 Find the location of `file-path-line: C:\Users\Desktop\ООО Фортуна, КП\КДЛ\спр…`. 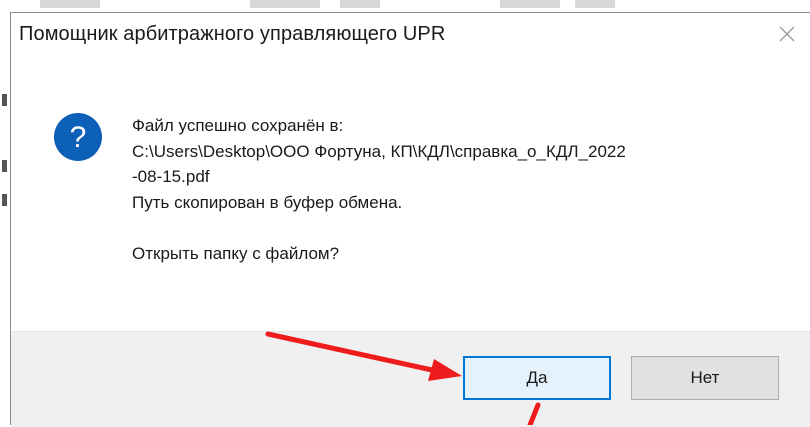

file-path-line: C:\Users\Desktop\ООО Фортуна, КП\КДЛ\спр… is located at coordinates (379, 151).